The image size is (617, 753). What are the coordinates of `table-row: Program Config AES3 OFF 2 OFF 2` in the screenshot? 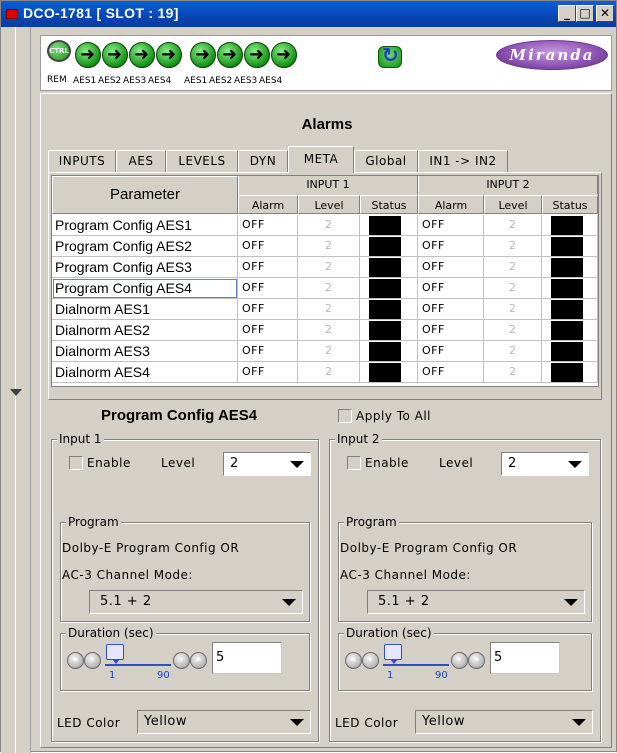 It's located at (325, 267).